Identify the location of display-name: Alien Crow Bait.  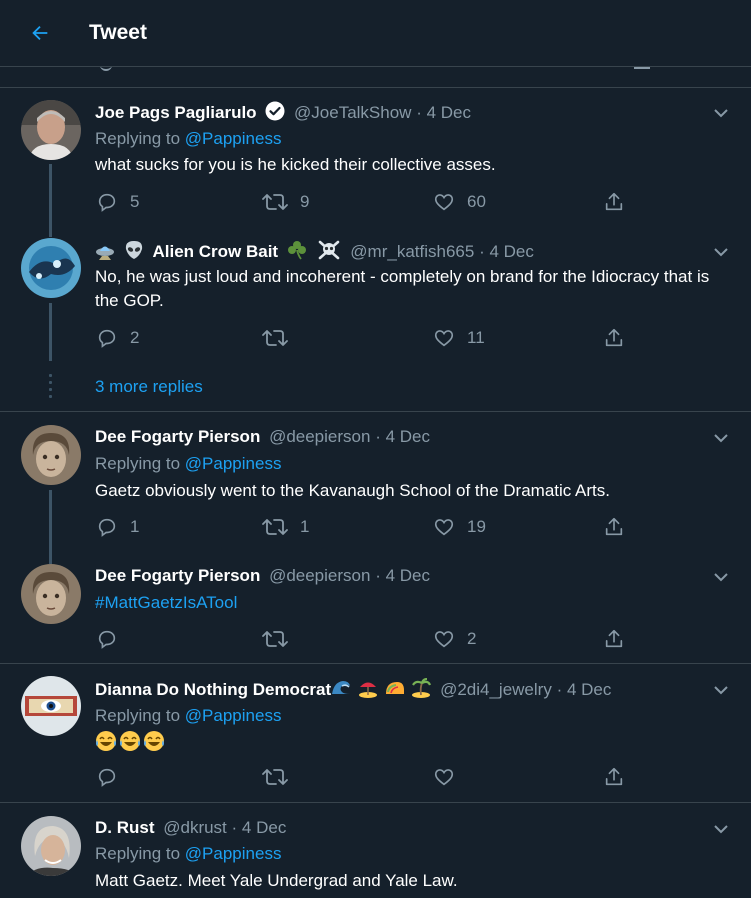
(215, 251).